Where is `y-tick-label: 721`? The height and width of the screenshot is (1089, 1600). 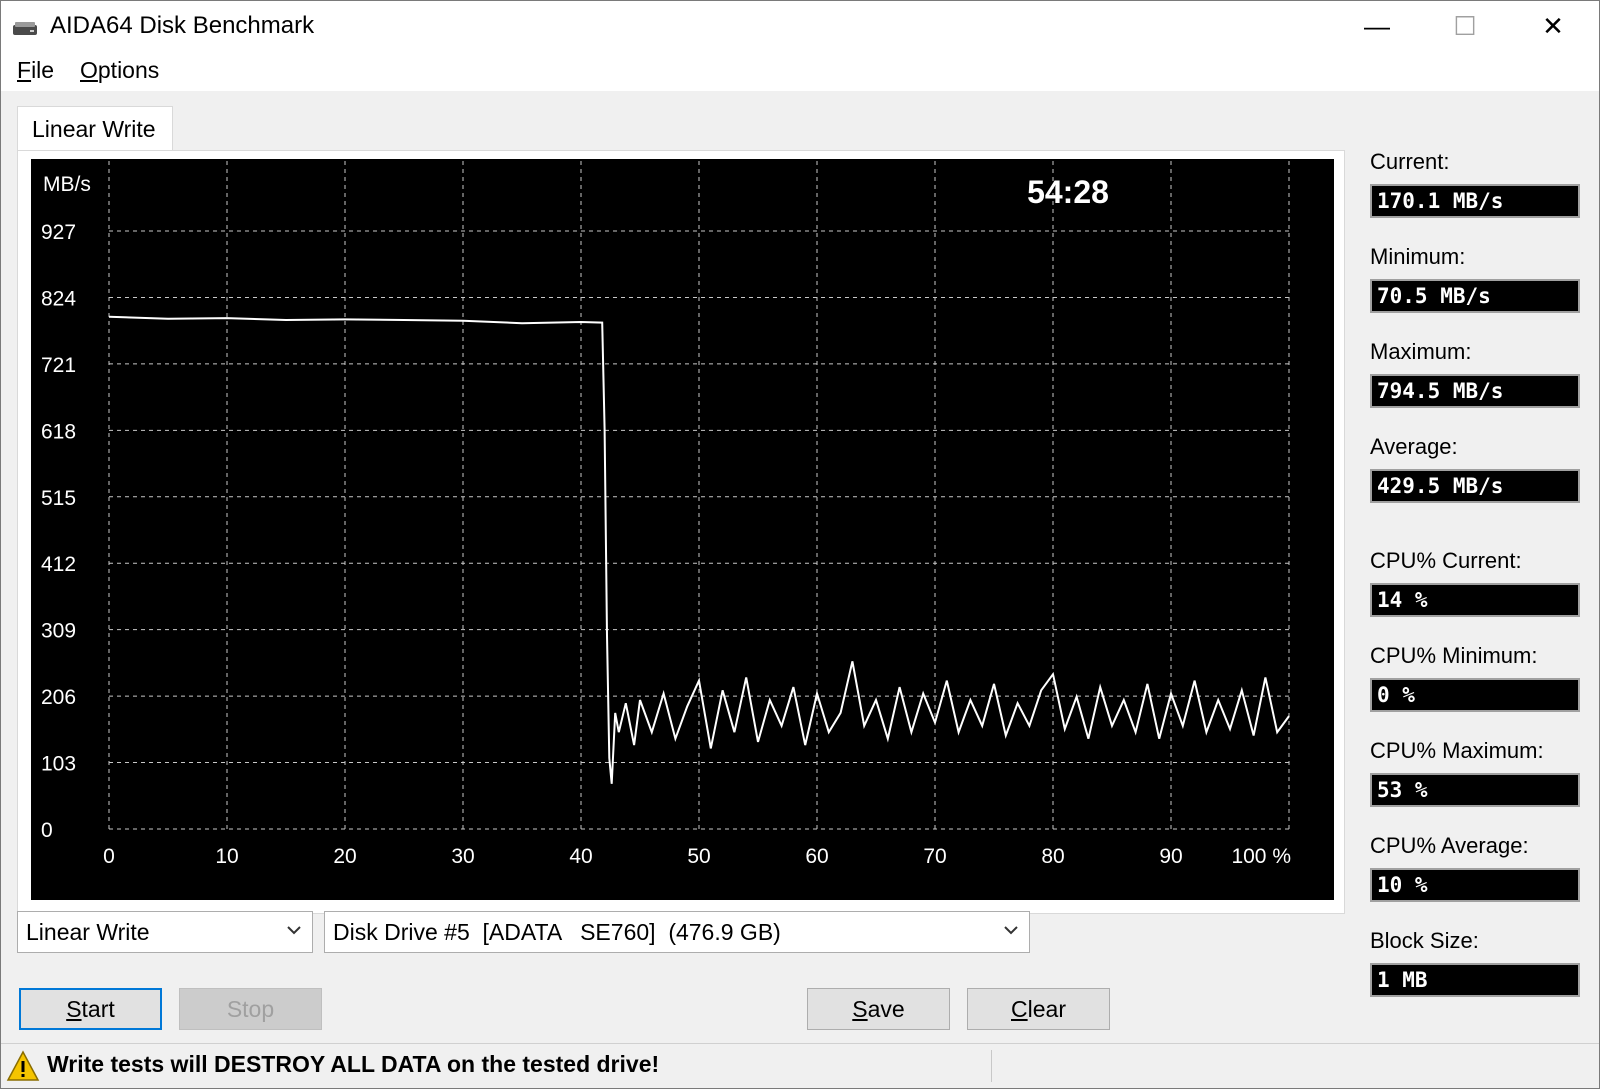 y-tick-label: 721 is located at coordinates (58, 365).